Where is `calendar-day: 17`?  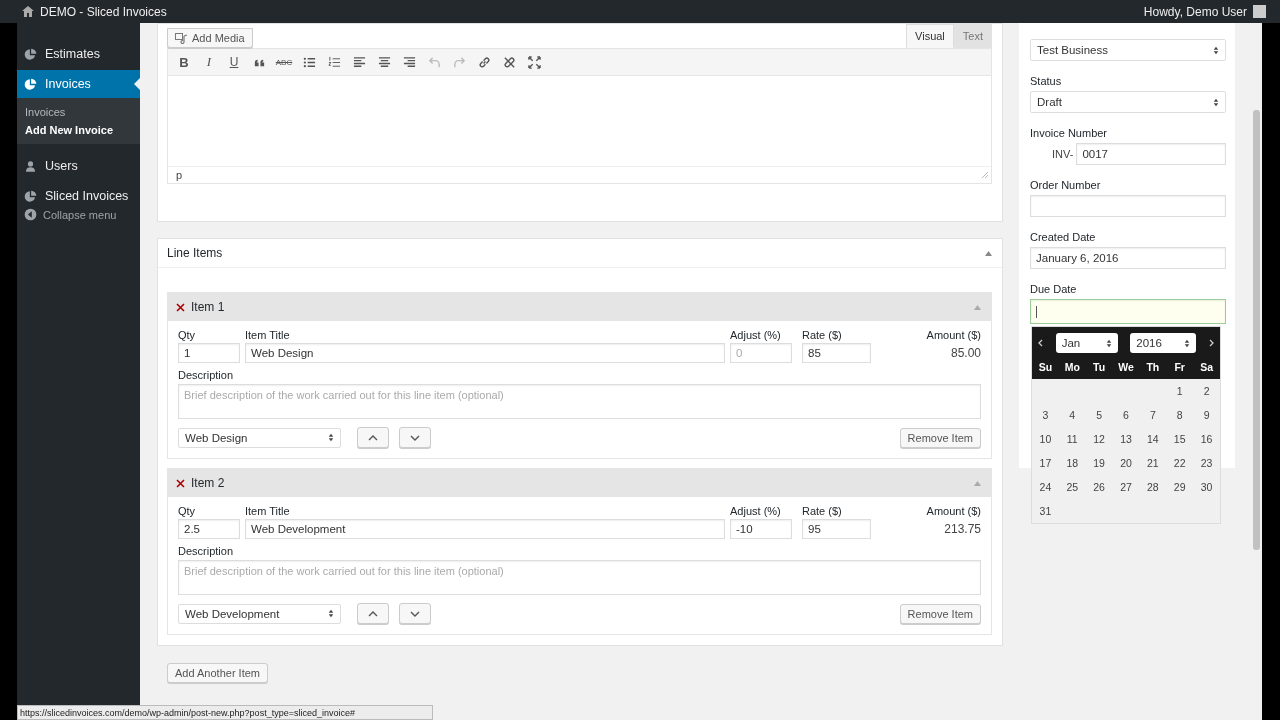
calendar-day: 17 is located at coordinates (1045, 463).